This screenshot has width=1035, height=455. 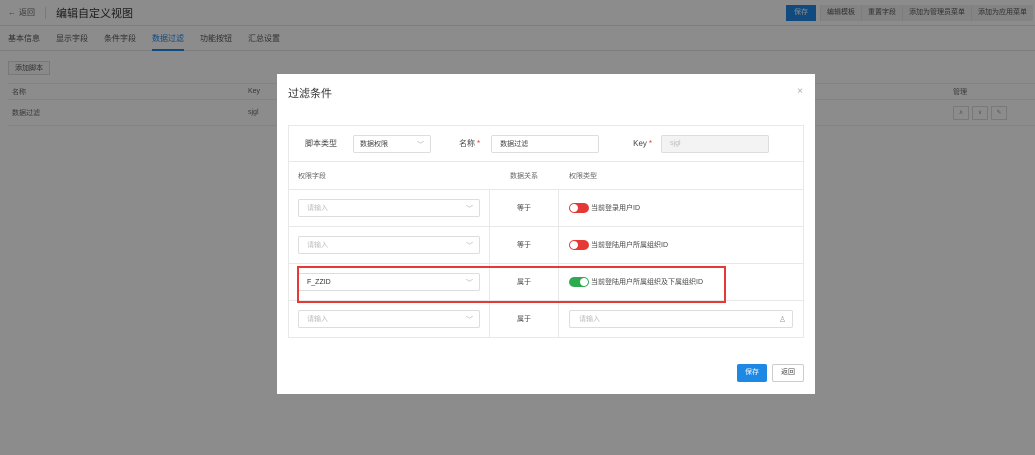 What do you see at coordinates (752, 373) in the screenshot?
I see `save-button: 保存` at bounding box center [752, 373].